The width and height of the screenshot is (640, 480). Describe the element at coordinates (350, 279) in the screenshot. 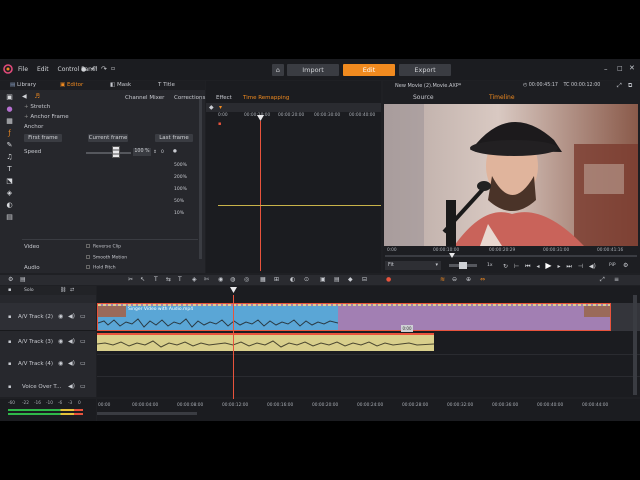

I see `keyframe-toggle-icon: ◆` at that location.